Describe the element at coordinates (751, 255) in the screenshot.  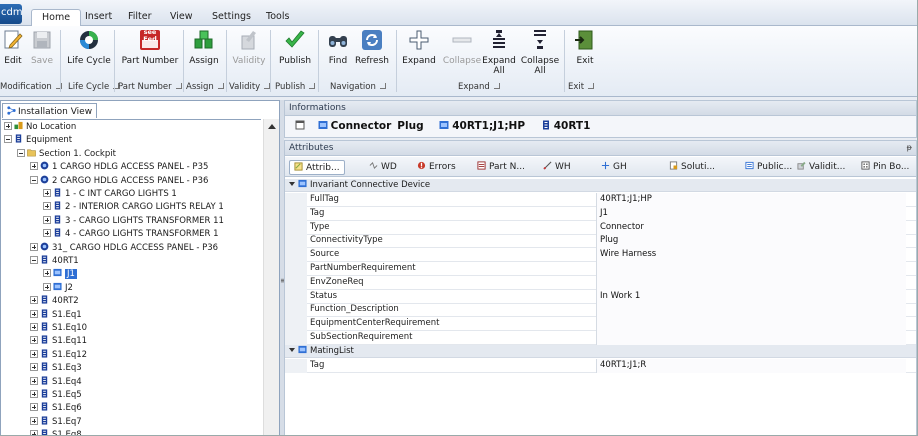
I see `property-value: Wire Harness` at that location.